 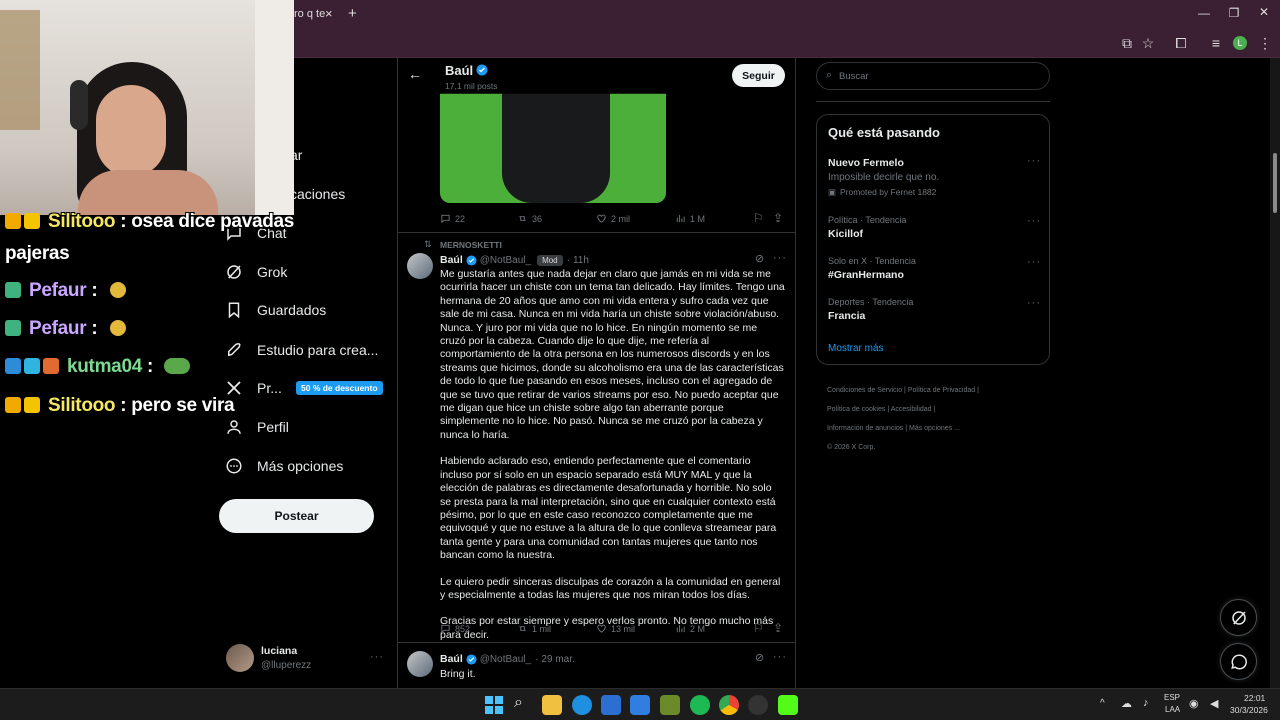 I want to click on trend-item: Política · Tendencia Kicillof ···, so click(x=933, y=228).